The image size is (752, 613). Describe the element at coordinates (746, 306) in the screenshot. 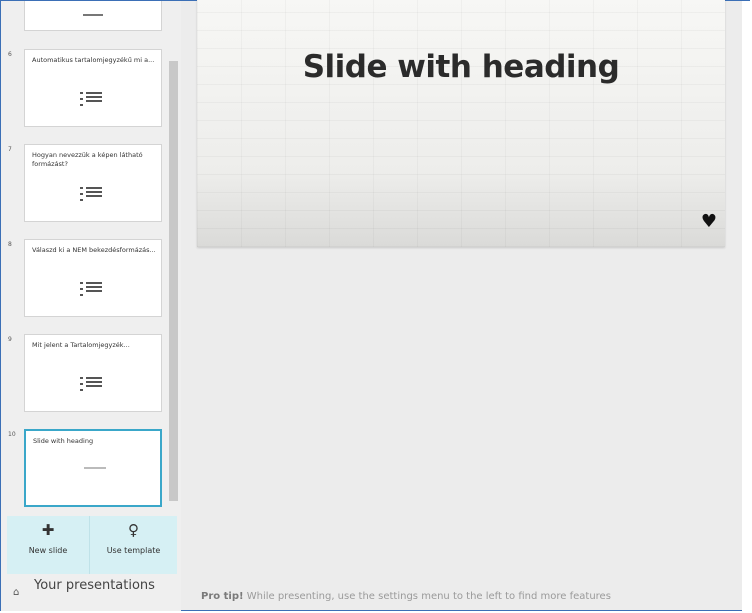

I see `right-edge` at that location.